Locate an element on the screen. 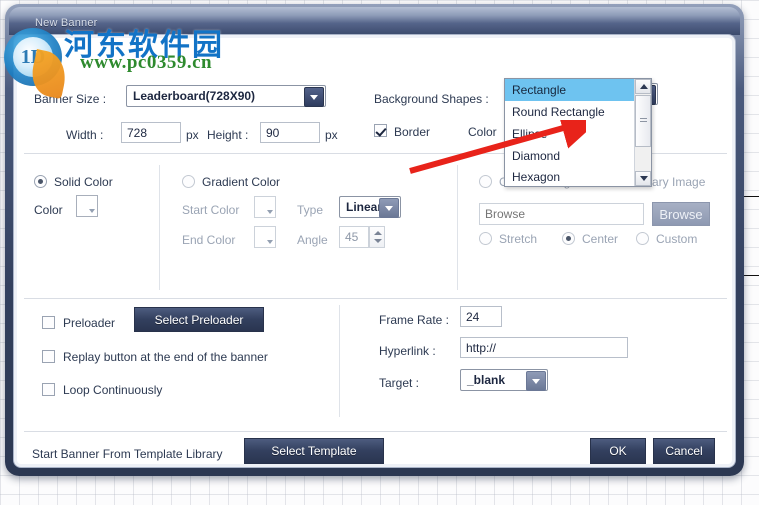 The width and height of the screenshot is (759, 505). custom-fit-label: Custom is located at coordinates (677, 239).